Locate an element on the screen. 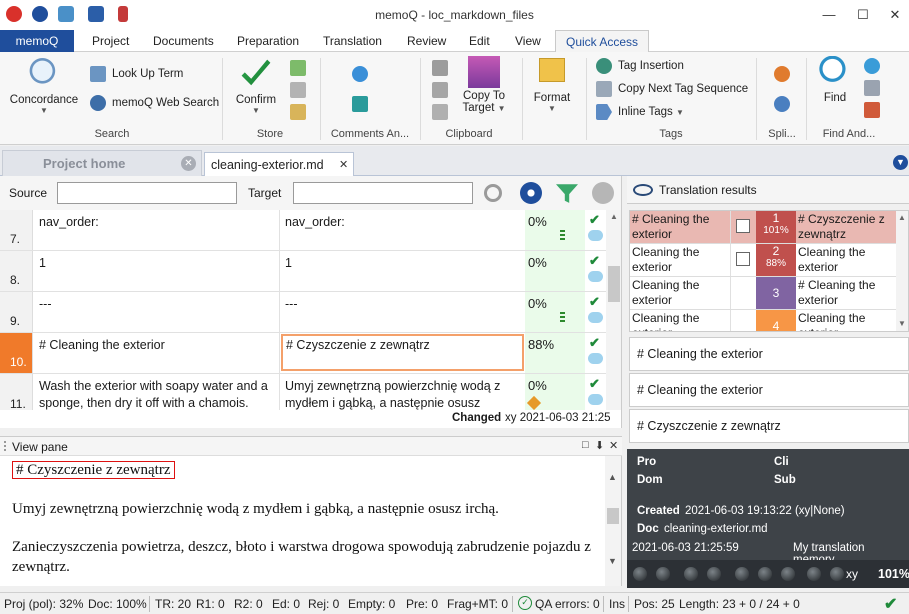 The image size is (909, 614). maximize-button: ☐ is located at coordinates (863, 15).